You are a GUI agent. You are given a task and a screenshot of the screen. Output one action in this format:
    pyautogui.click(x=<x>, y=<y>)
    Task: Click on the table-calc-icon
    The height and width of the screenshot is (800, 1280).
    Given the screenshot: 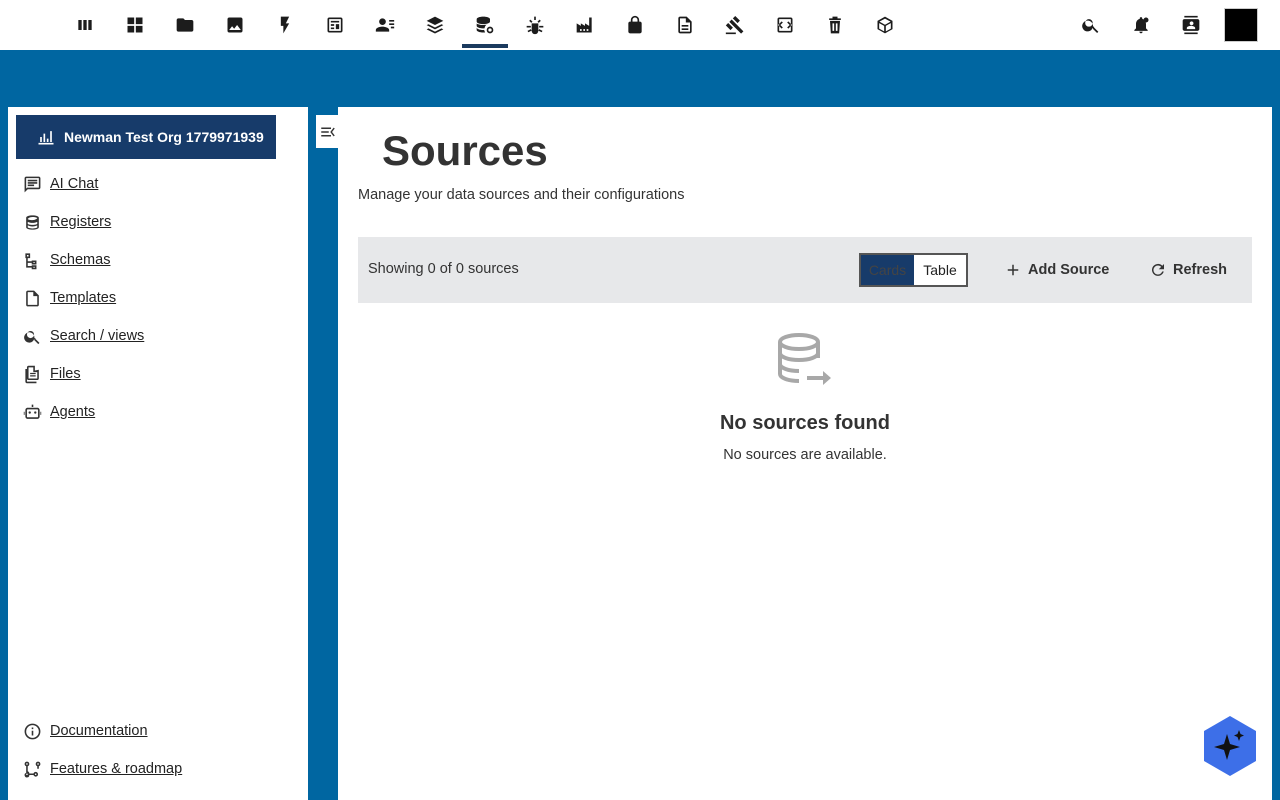 What is the action you would take?
    pyautogui.click(x=335, y=25)
    